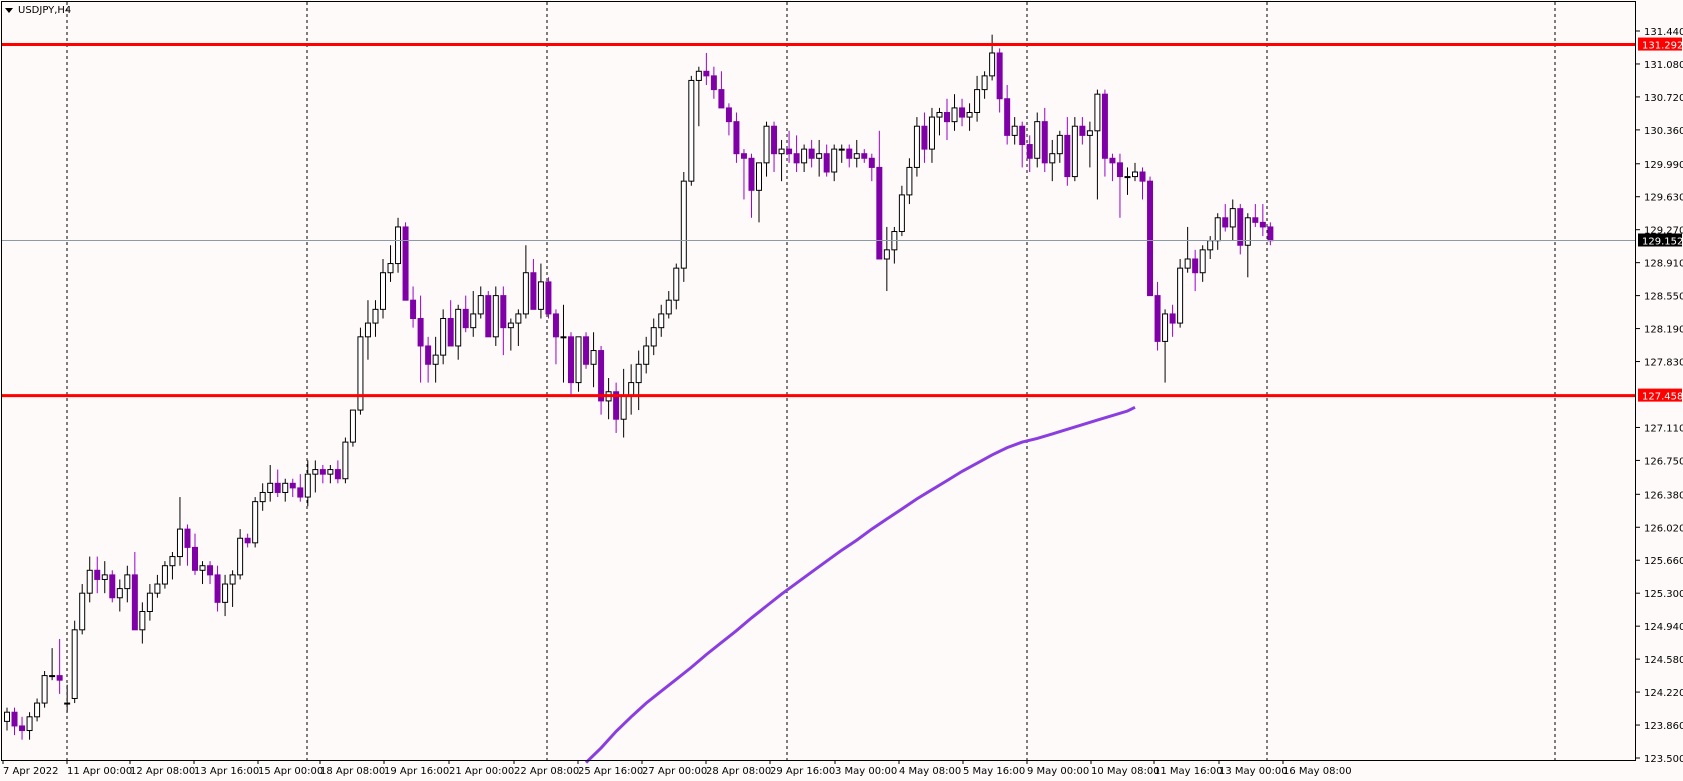  What do you see at coordinates (1663, 726) in the screenshot?
I see `y-tick-label: 123.860` at bounding box center [1663, 726].